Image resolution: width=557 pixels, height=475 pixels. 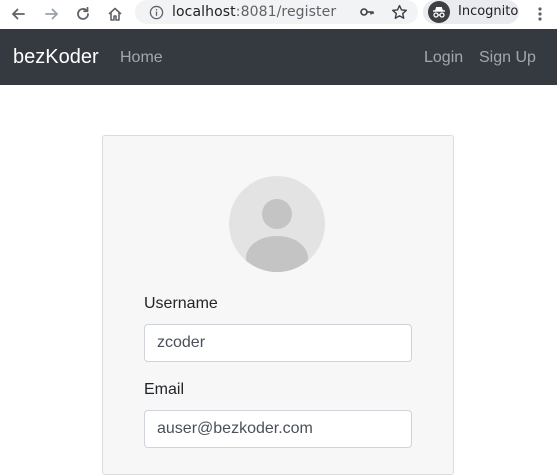 I want to click on more-vert-icon, so click(x=540, y=14).